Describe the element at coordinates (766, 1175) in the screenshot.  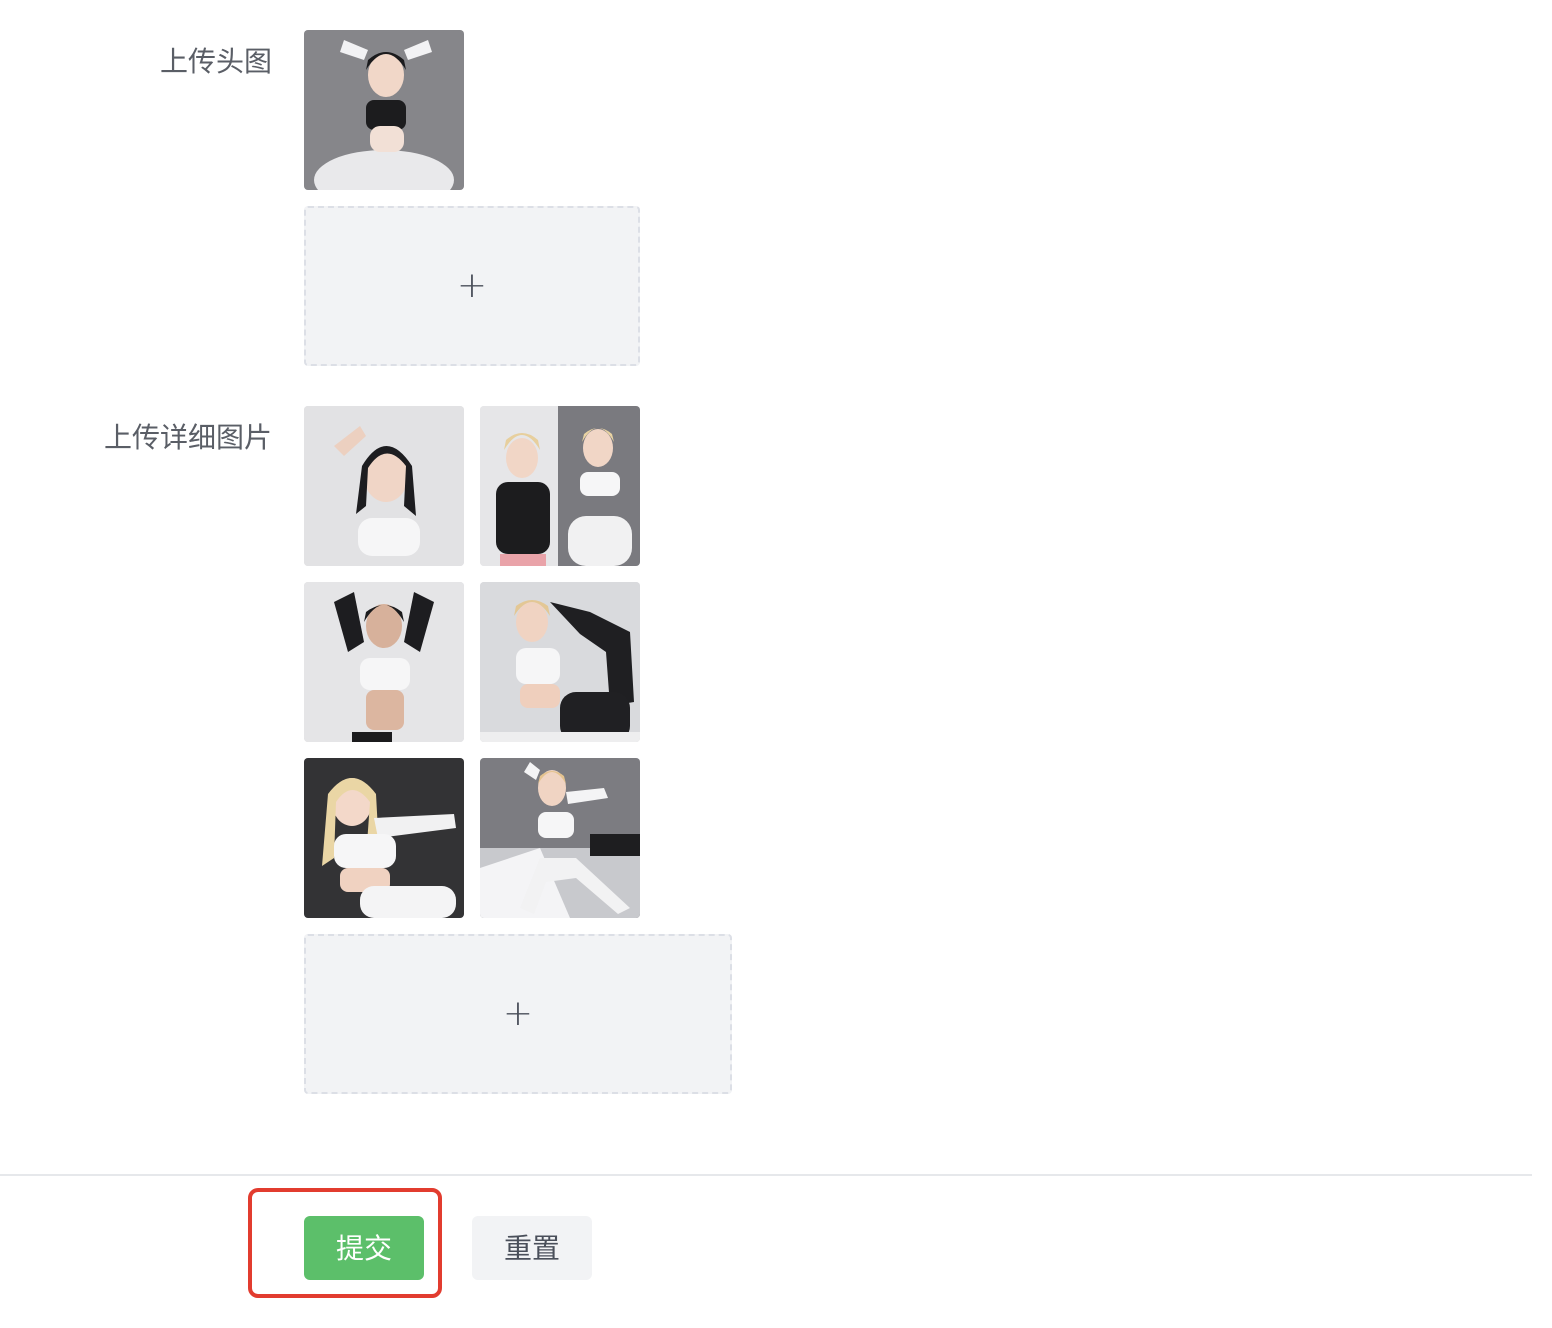
I see `footer-divider` at that location.